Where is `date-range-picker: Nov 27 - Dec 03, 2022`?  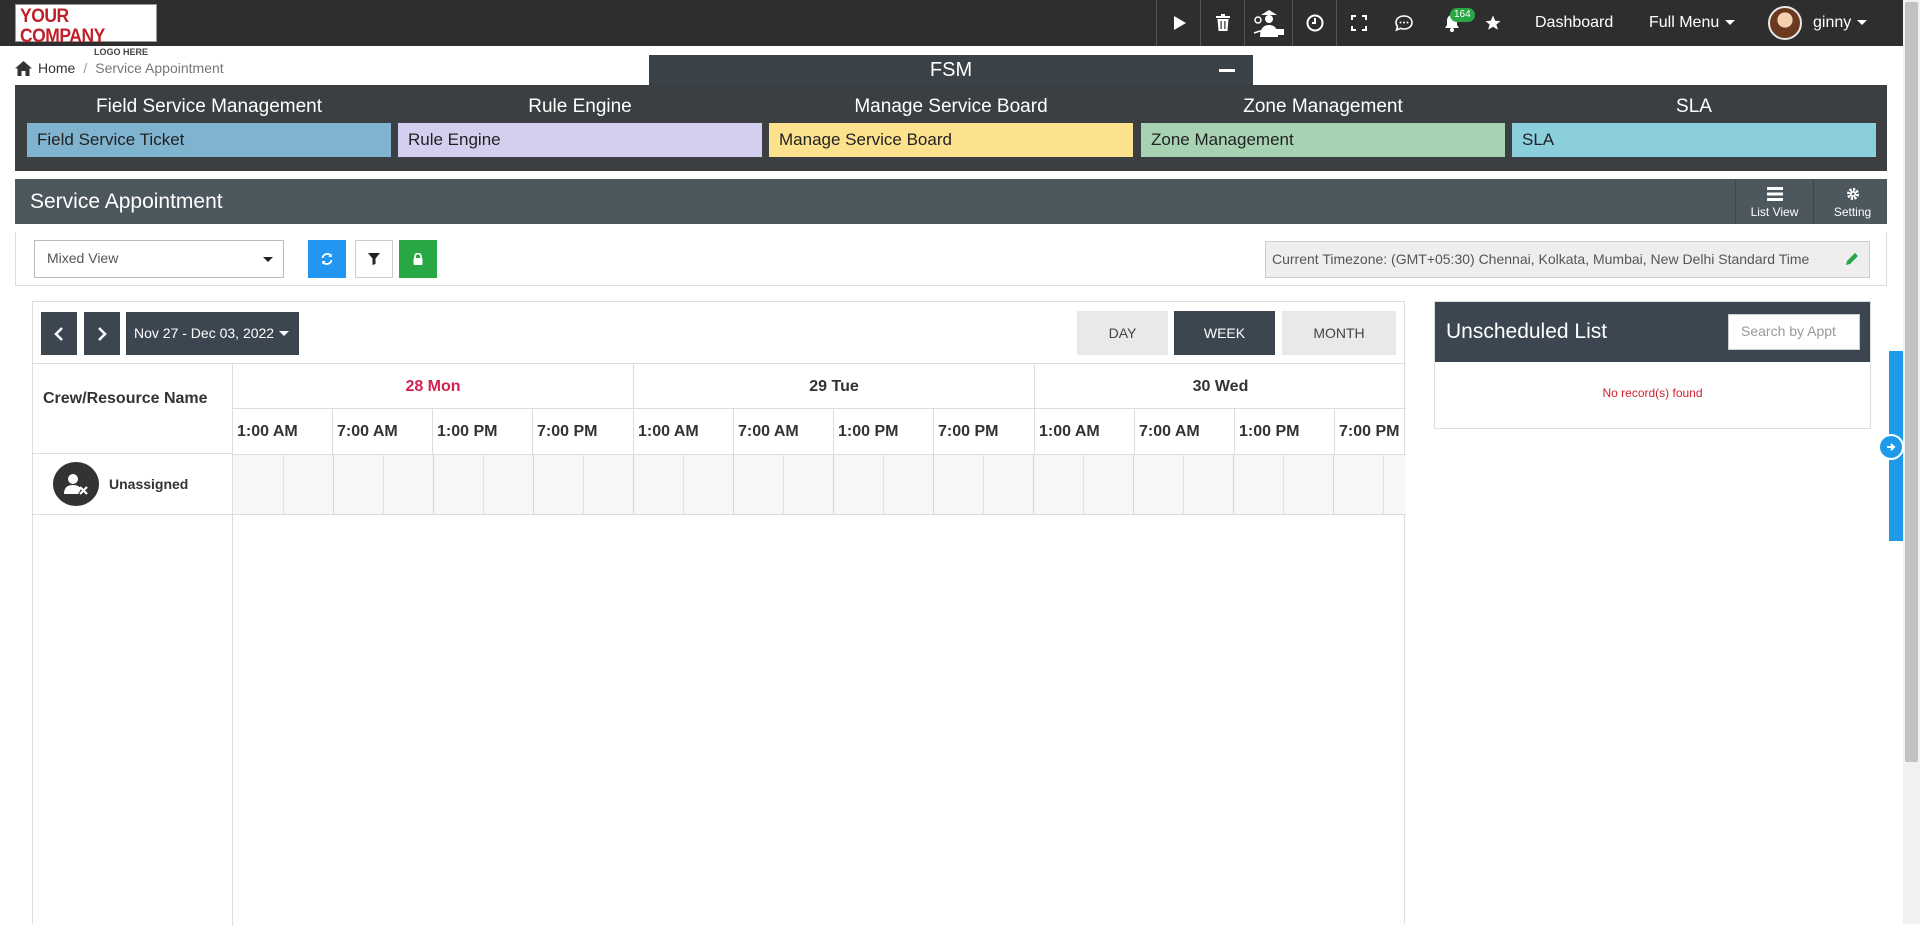
date-range-picker: Nov 27 - Dec 03, 2022 is located at coordinates (212, 333).